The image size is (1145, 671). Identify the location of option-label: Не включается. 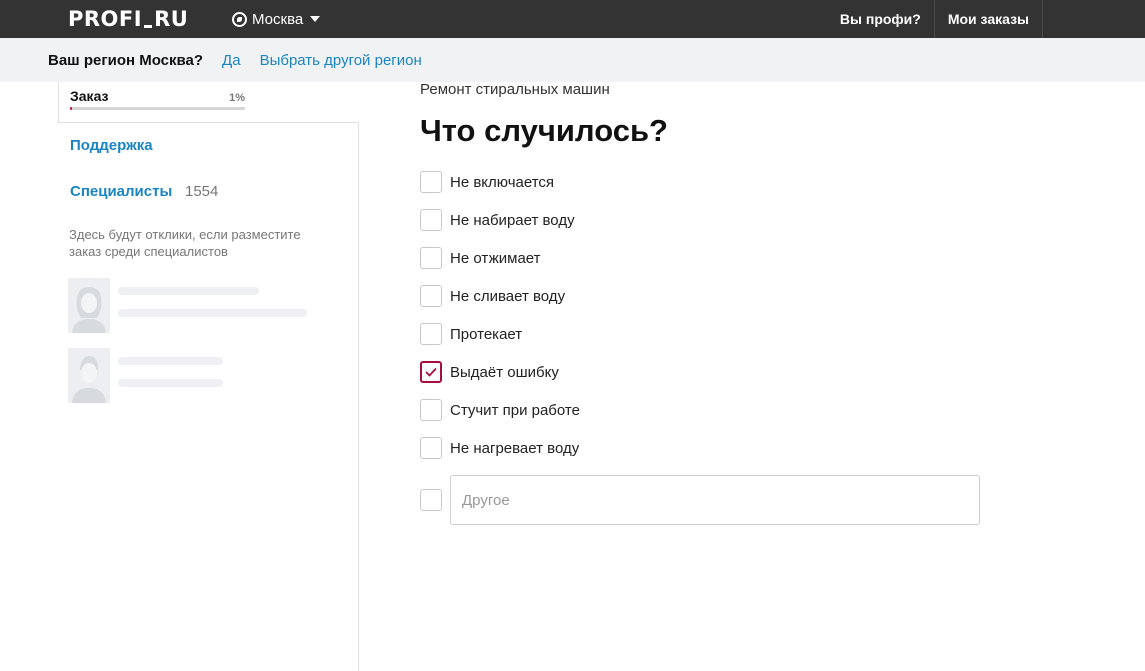
(502, 182).